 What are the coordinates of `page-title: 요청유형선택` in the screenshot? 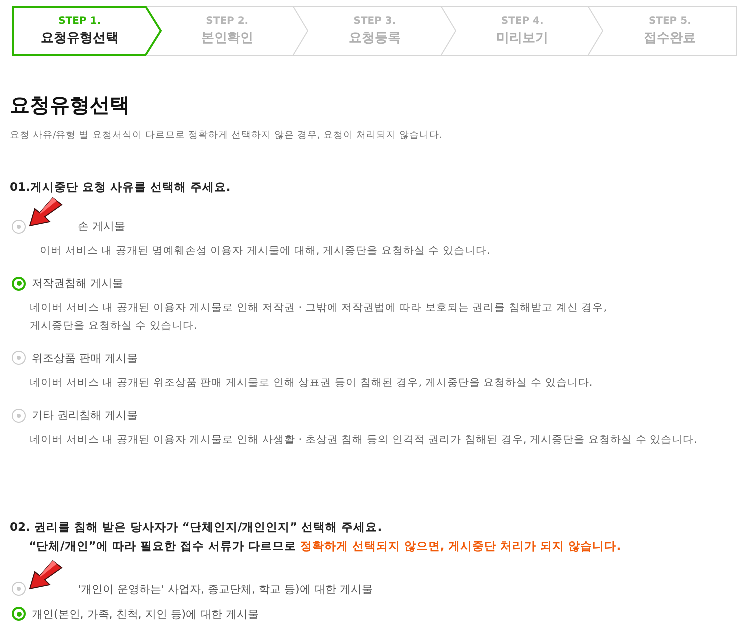 It's located at (70, 105).